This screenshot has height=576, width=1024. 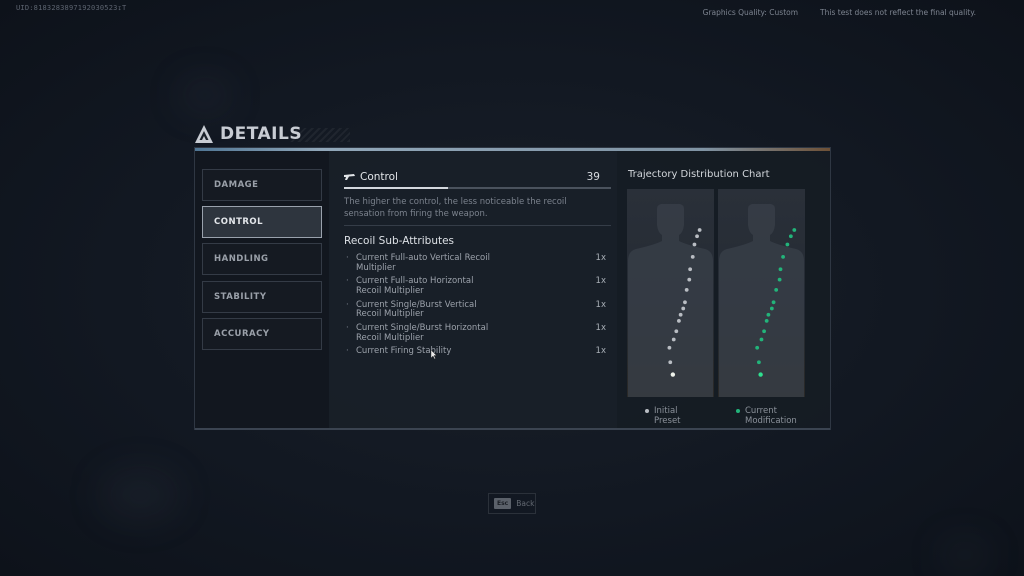 What do you see at coordinates (434, 354) in the screenshot?
I see `mouse-cursor-icon` at bounding box center [434, 354].